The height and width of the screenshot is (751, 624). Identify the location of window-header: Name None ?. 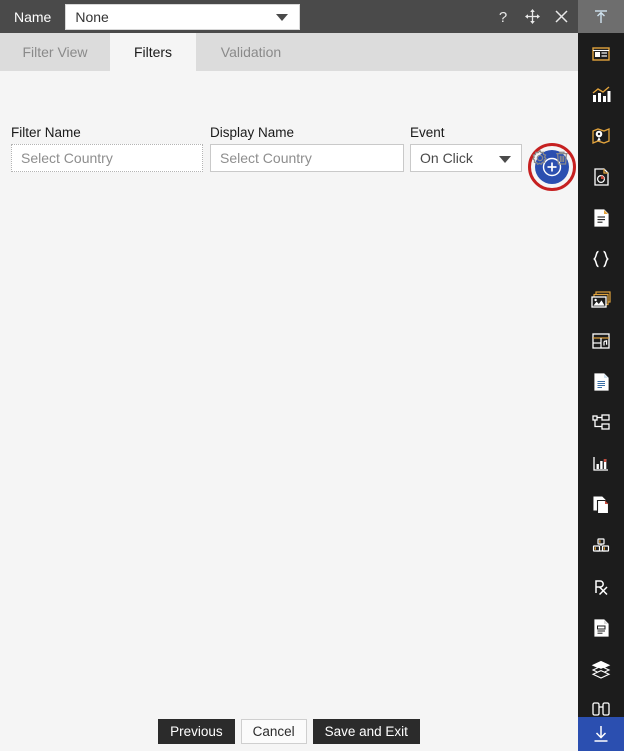
(289, 16).